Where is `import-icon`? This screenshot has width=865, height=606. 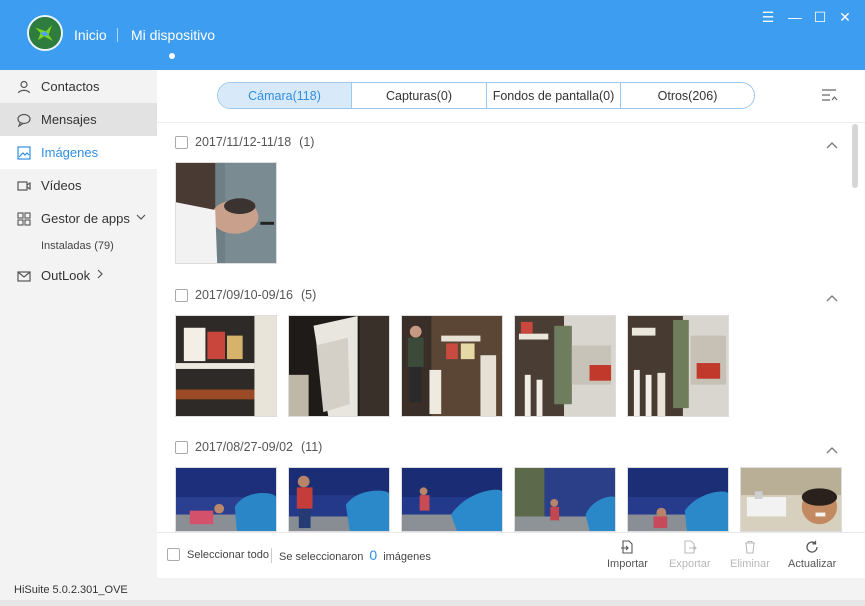
import-icon is located at coordinates (627, 547).